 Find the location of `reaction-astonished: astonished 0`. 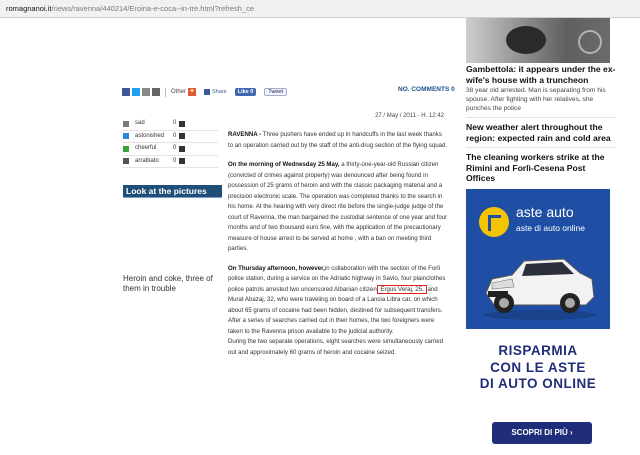

reaction-astonished: astonished 0 is located at coordinates (170, 137).